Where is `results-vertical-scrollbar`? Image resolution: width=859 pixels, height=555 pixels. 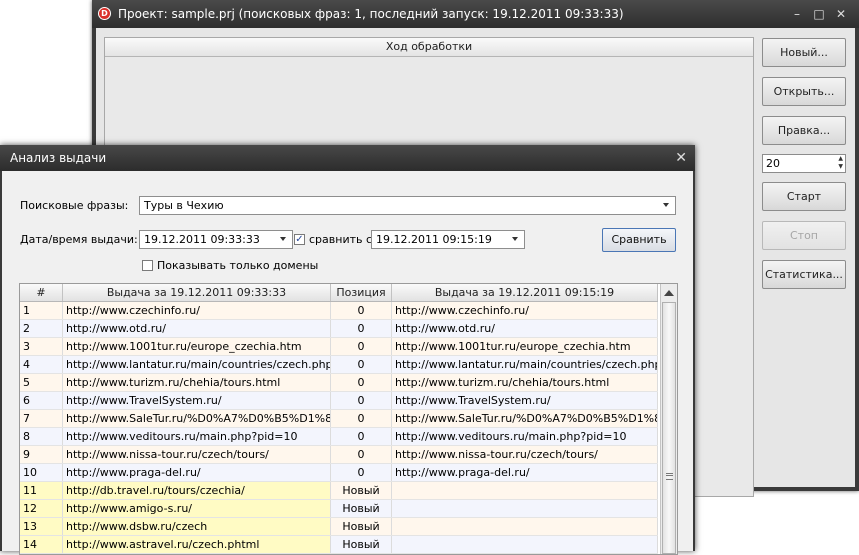
results-vertical-scrollbar is located at coordinates (668, 419).